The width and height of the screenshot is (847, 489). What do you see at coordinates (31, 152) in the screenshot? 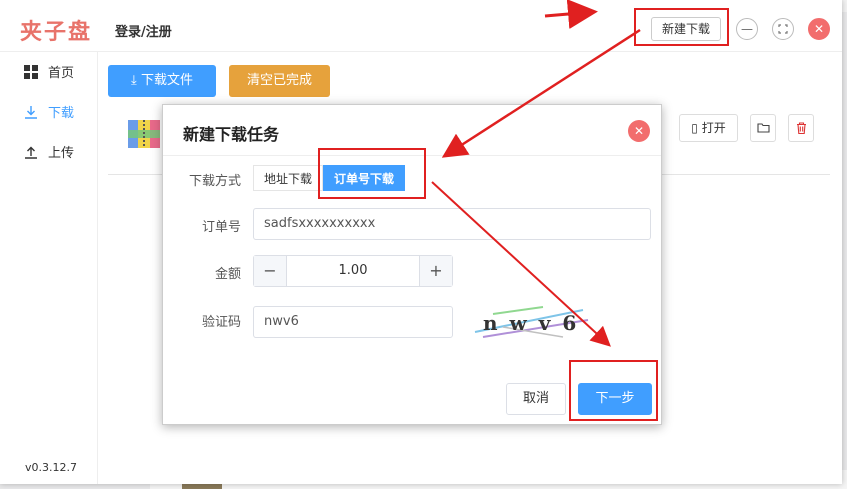
I see `upload-icon` at bounding box center [31, 152].